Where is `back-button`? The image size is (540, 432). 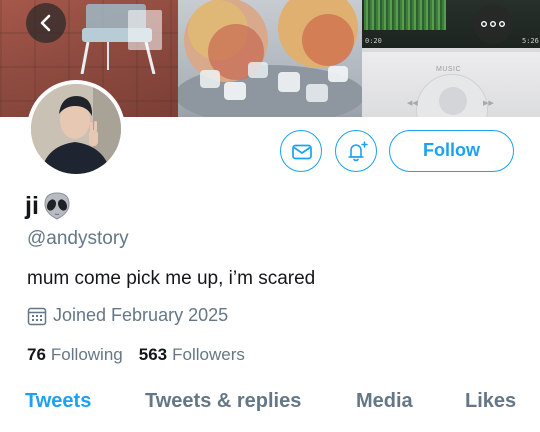 back-button is located at coordinates (46, 23).